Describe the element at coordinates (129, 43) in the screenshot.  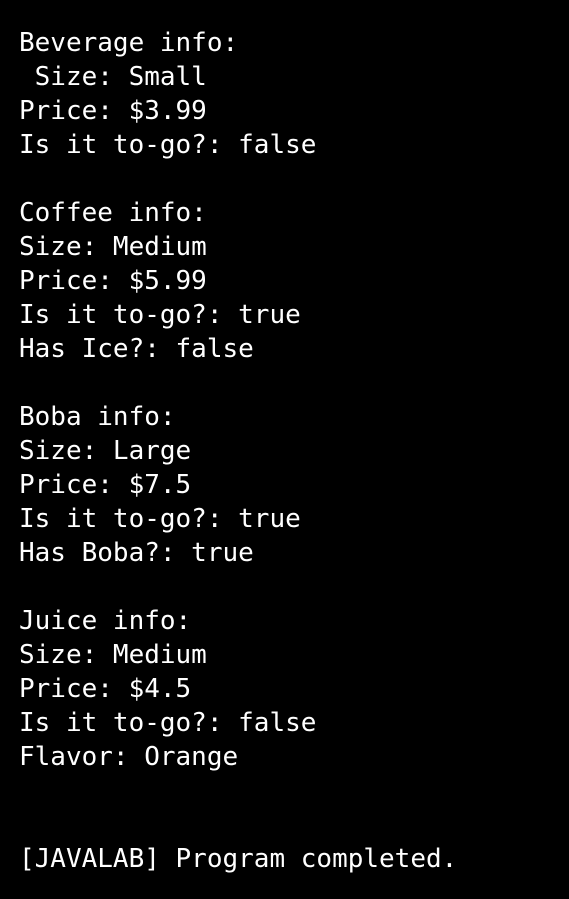
I see `output-line: Beverage info:` at that location.